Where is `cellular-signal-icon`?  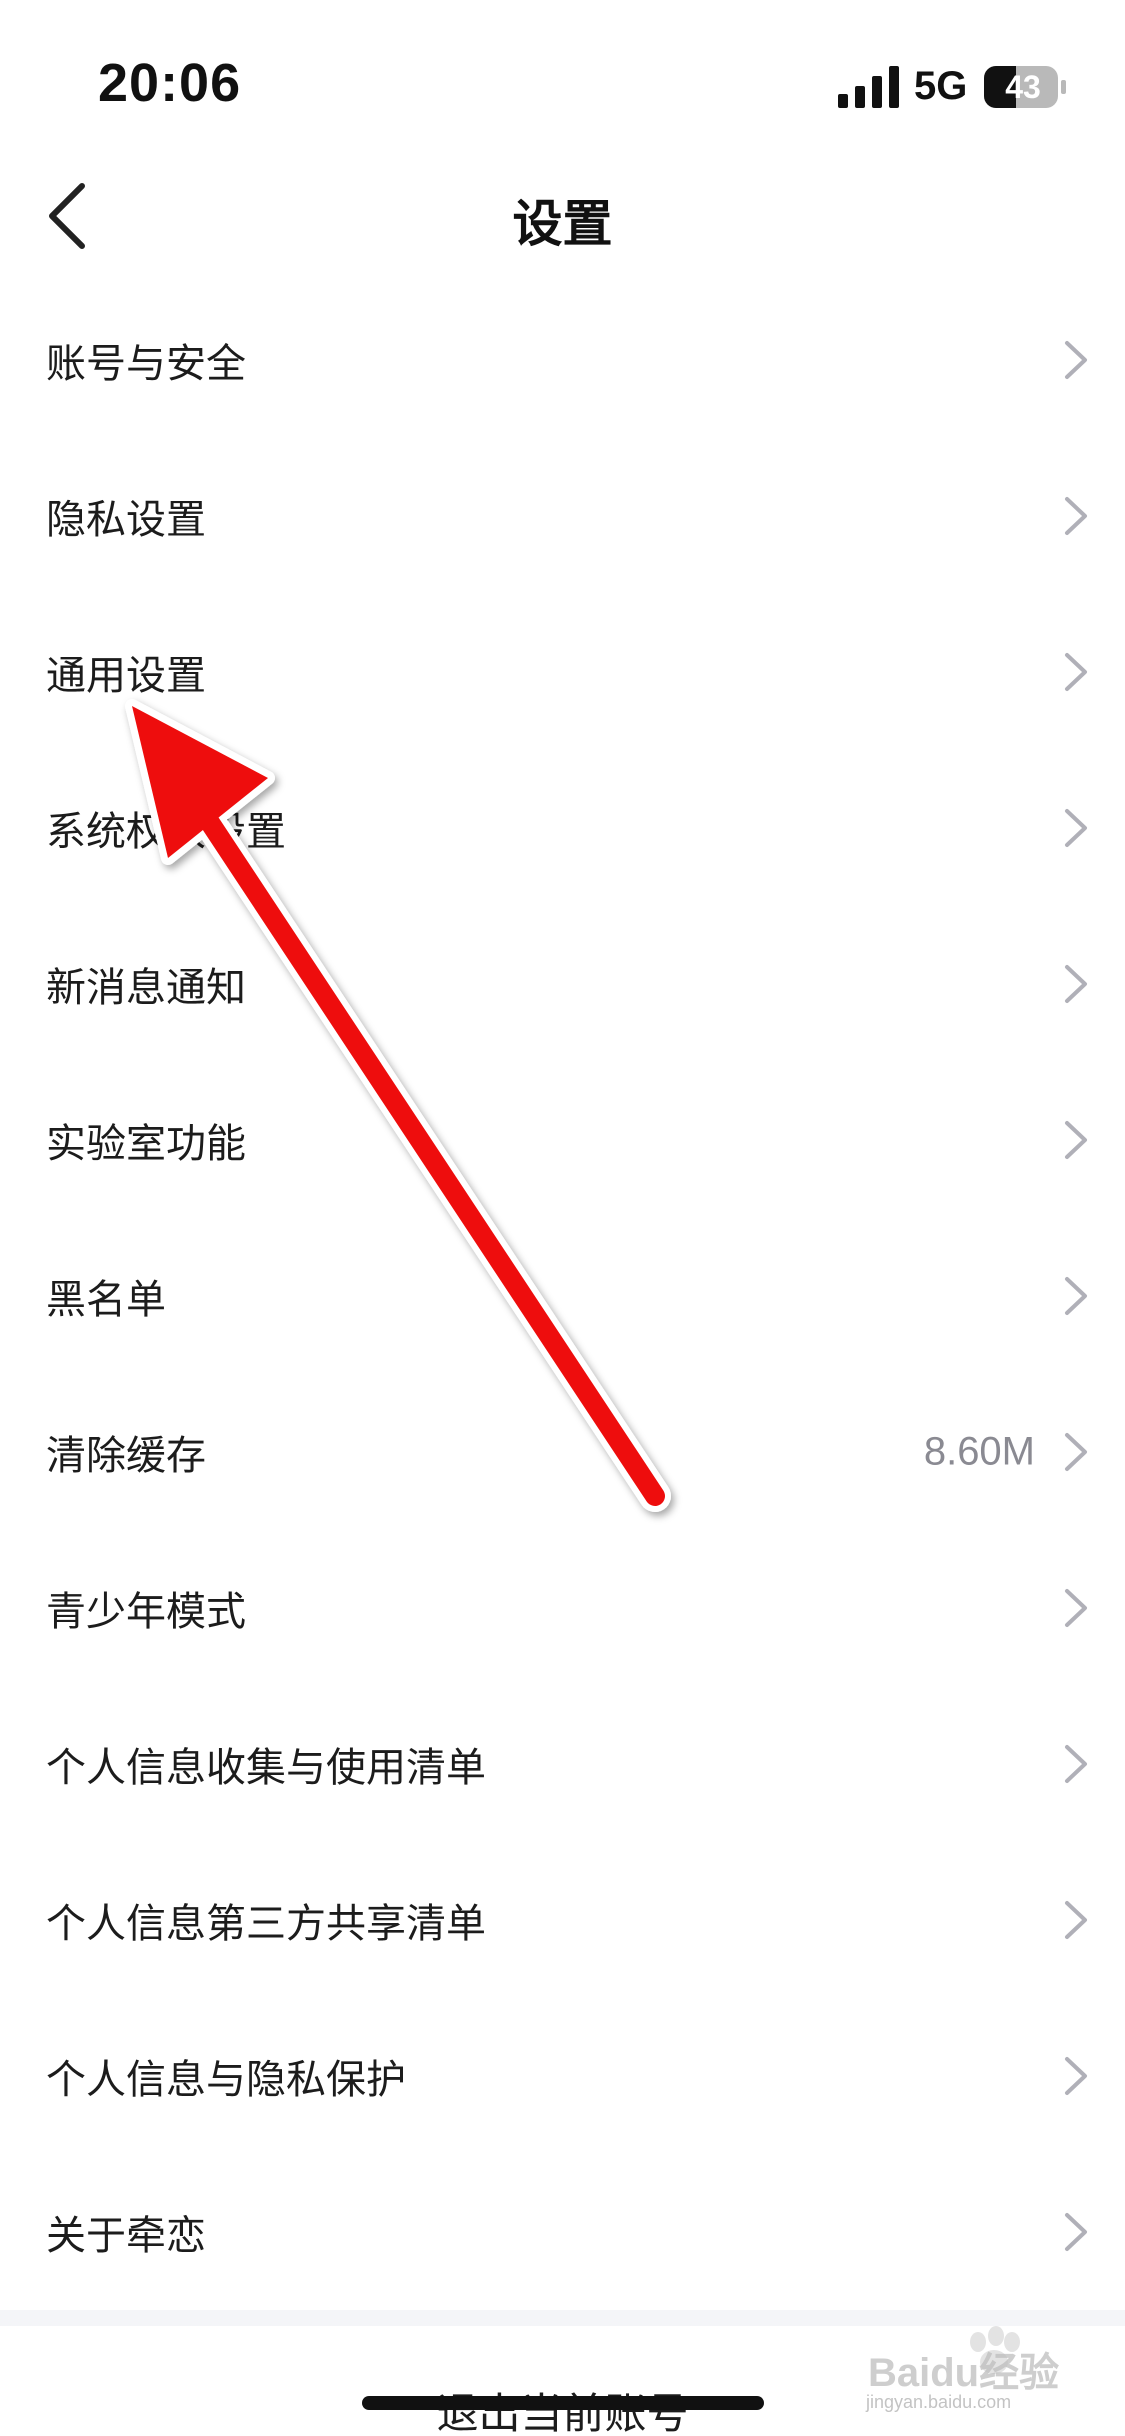
cellular-signal-icon is located at coordinates (868, 87).